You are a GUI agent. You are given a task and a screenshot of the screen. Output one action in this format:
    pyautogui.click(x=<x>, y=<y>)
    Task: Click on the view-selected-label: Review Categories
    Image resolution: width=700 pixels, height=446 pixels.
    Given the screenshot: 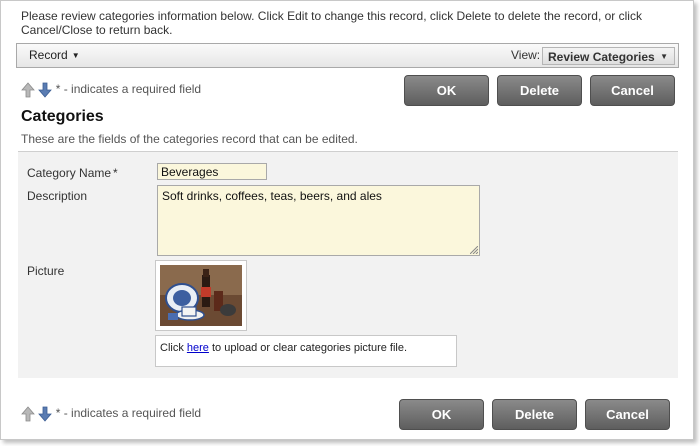 What is the action you would take?
    pyautogui.click(x=601, y=57)
    